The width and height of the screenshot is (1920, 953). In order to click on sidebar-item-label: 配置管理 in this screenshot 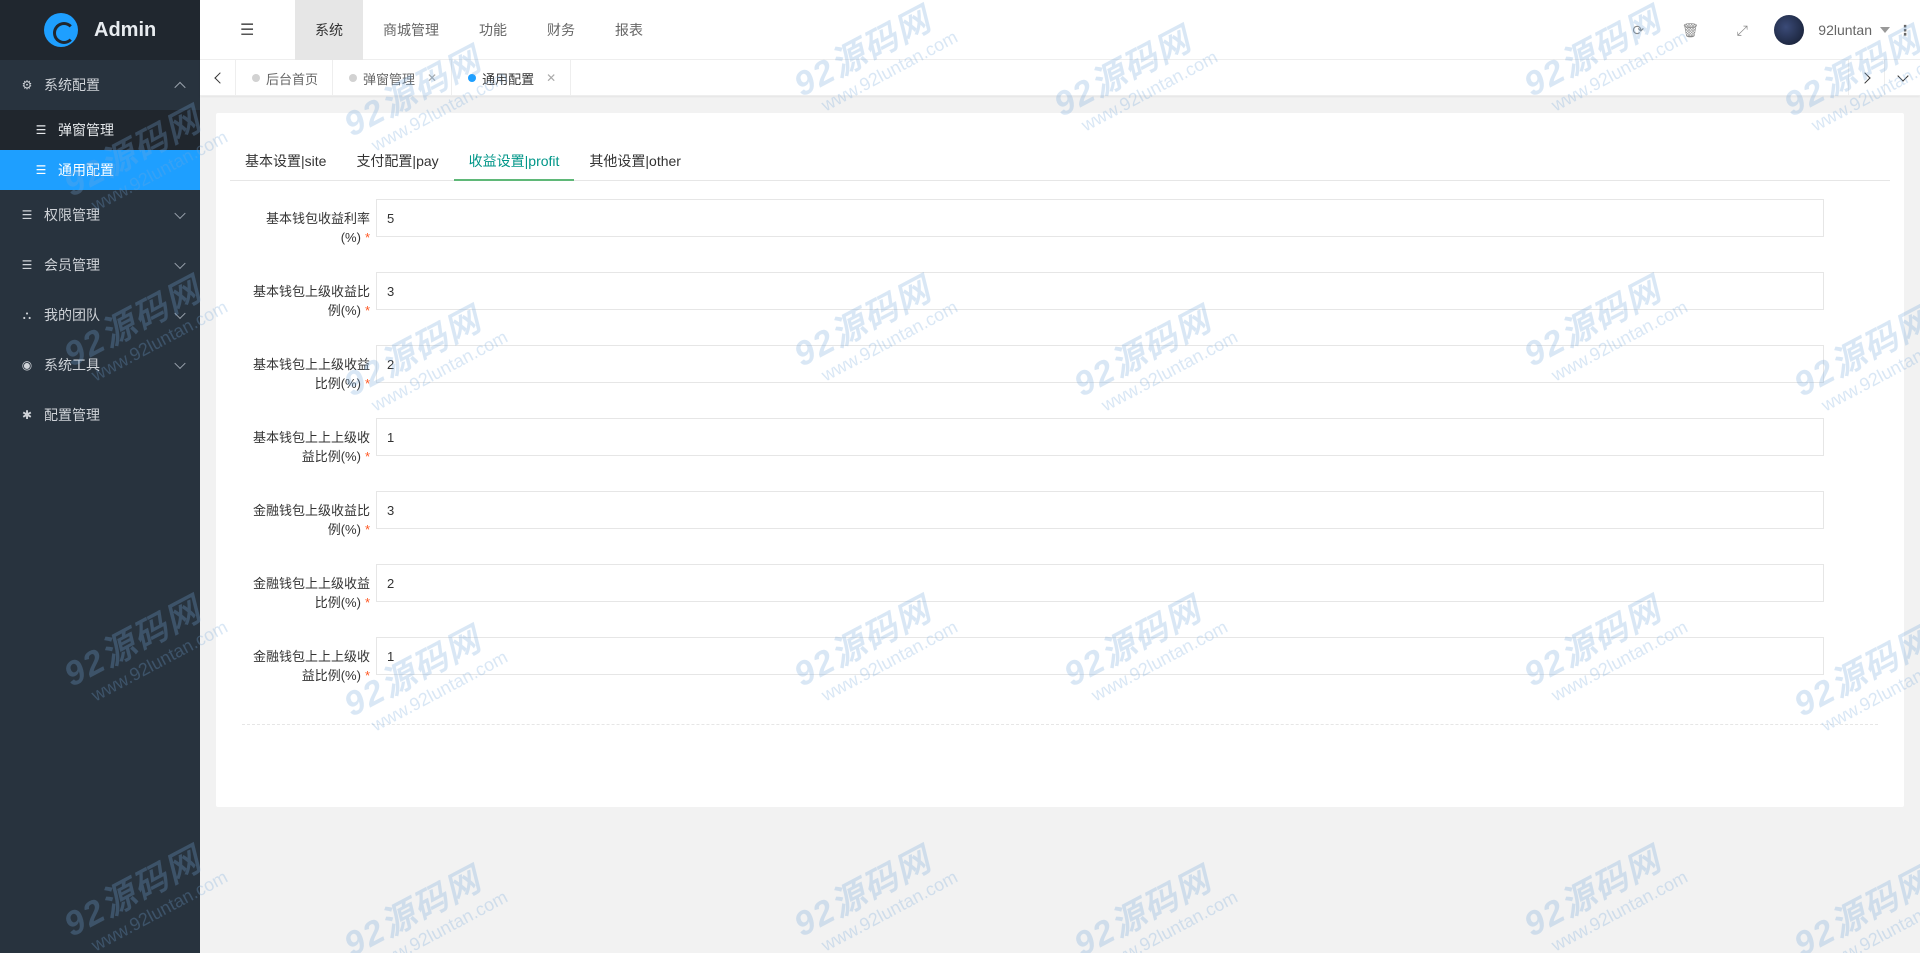, I will do `click(72, 415)`.